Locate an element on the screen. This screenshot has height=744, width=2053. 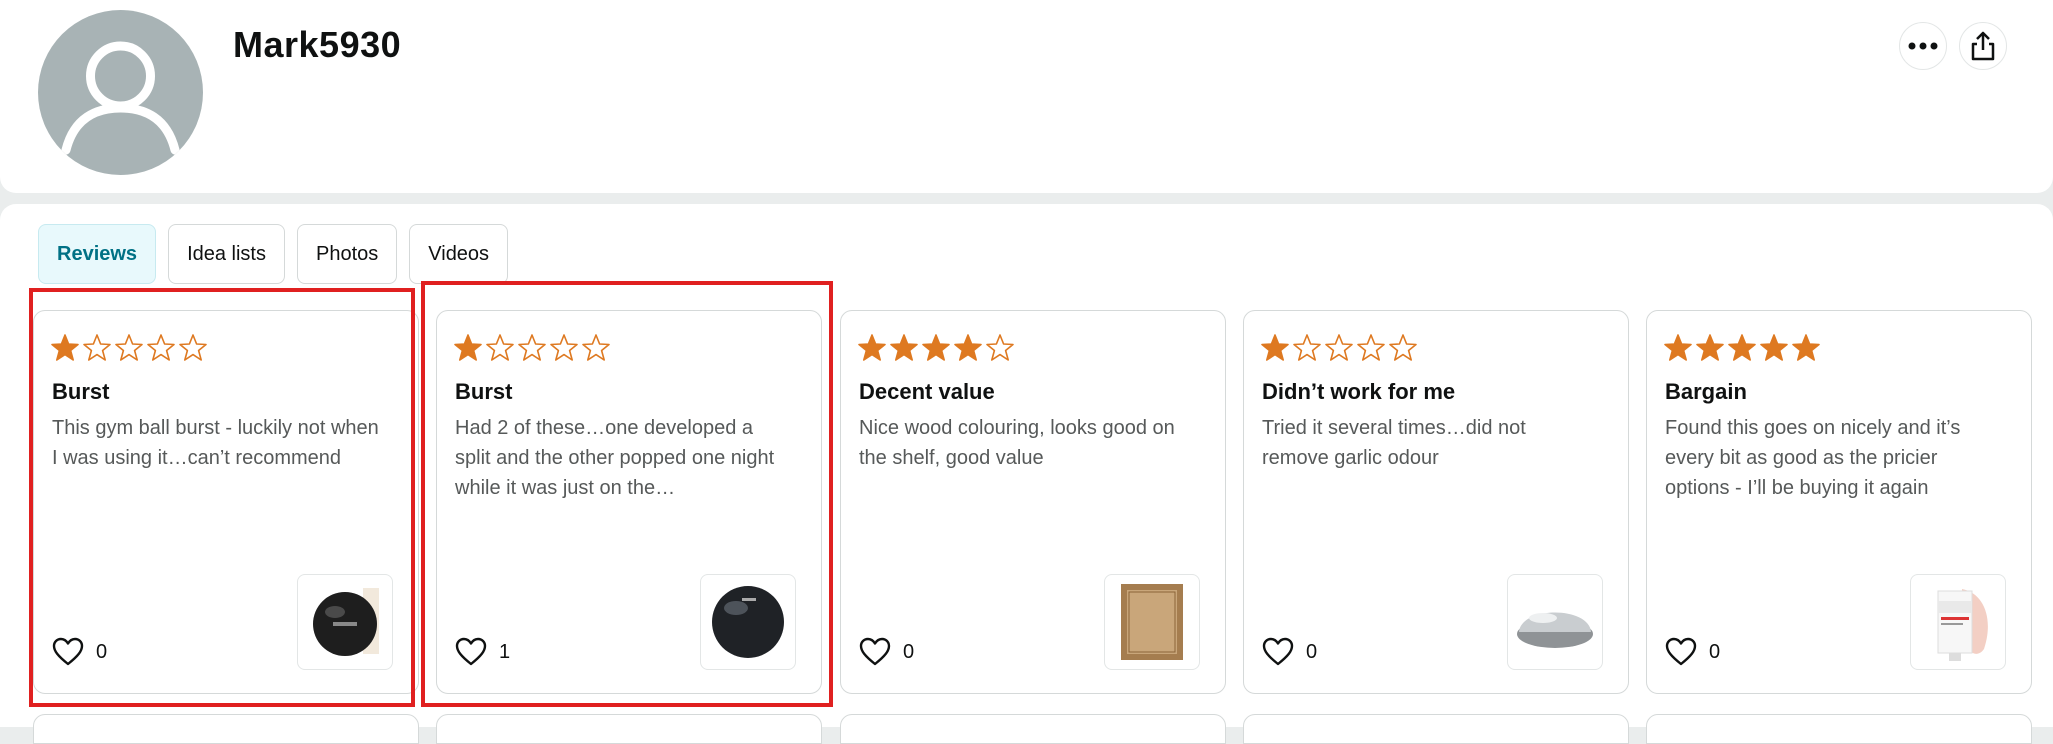
review-title: Didn’t work for me is located at coordinates (1359, 391).